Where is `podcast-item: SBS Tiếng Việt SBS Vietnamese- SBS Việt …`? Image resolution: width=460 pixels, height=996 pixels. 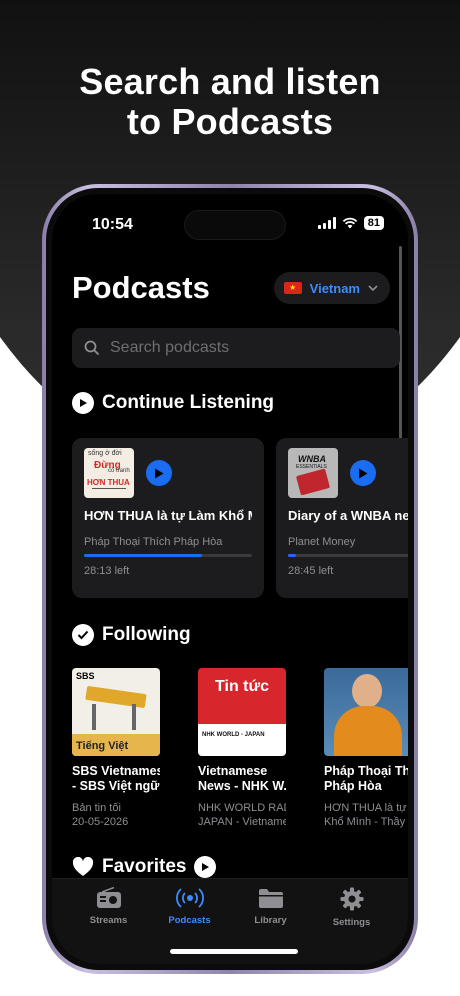 podcast-item: SBS Tiếng Việt SBS Vietnamese- SBS Việt … is located at coordinates (116, 748).